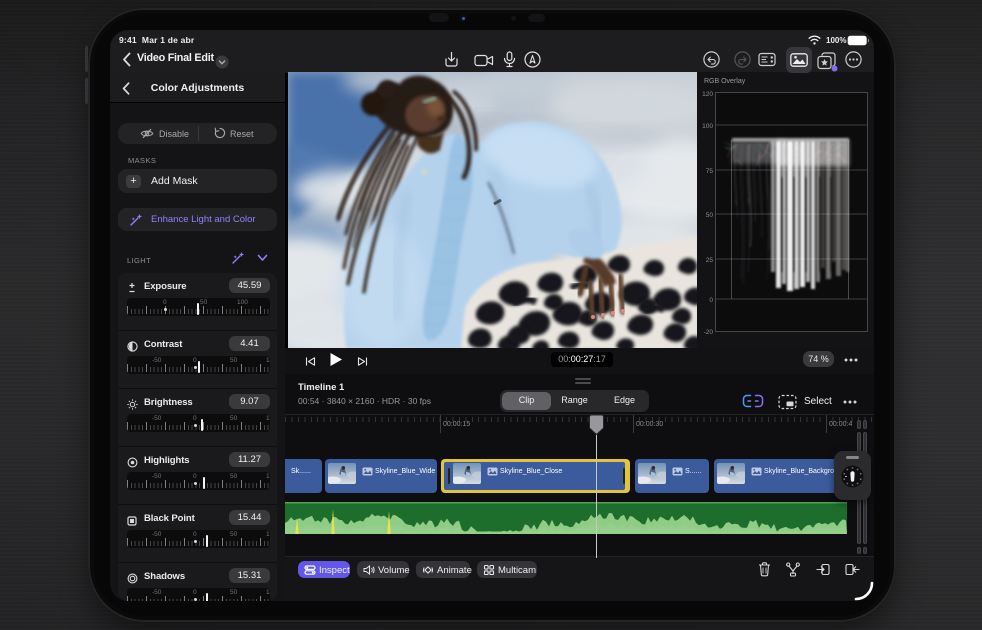  What do you see at coordinates (710, 260) in the screenshot?
I see `svg-text: 25` at bounding box center [710, 260].